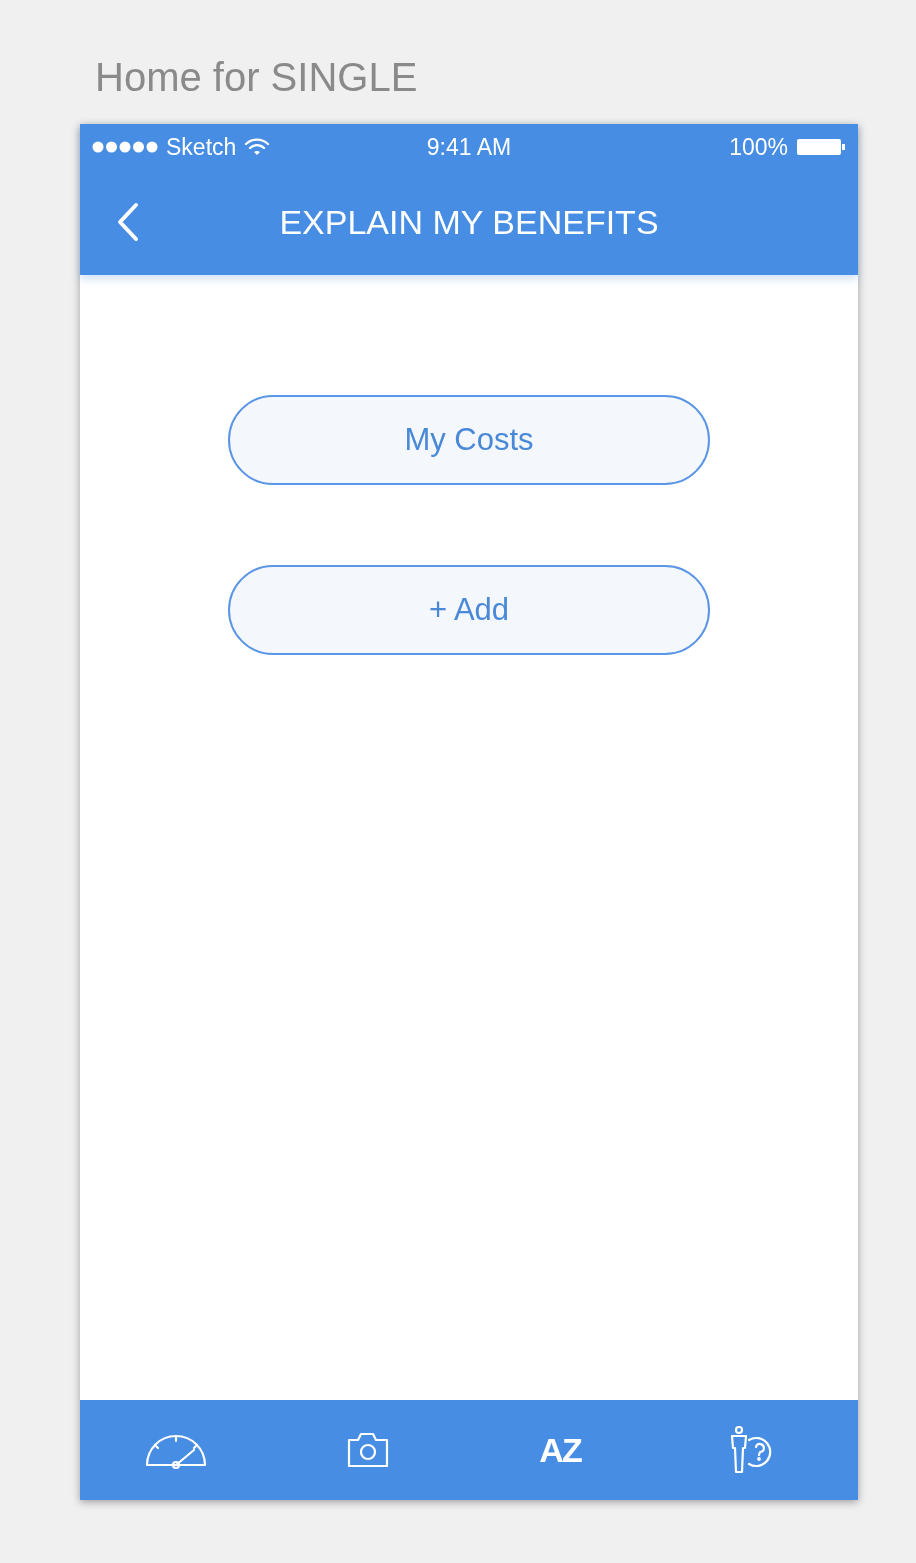 The width and height of the screenshot is (916, 1563). Describe the element at coordinates (758, 147) in the screenshot. I see `battery-percent: 100%` at that location.